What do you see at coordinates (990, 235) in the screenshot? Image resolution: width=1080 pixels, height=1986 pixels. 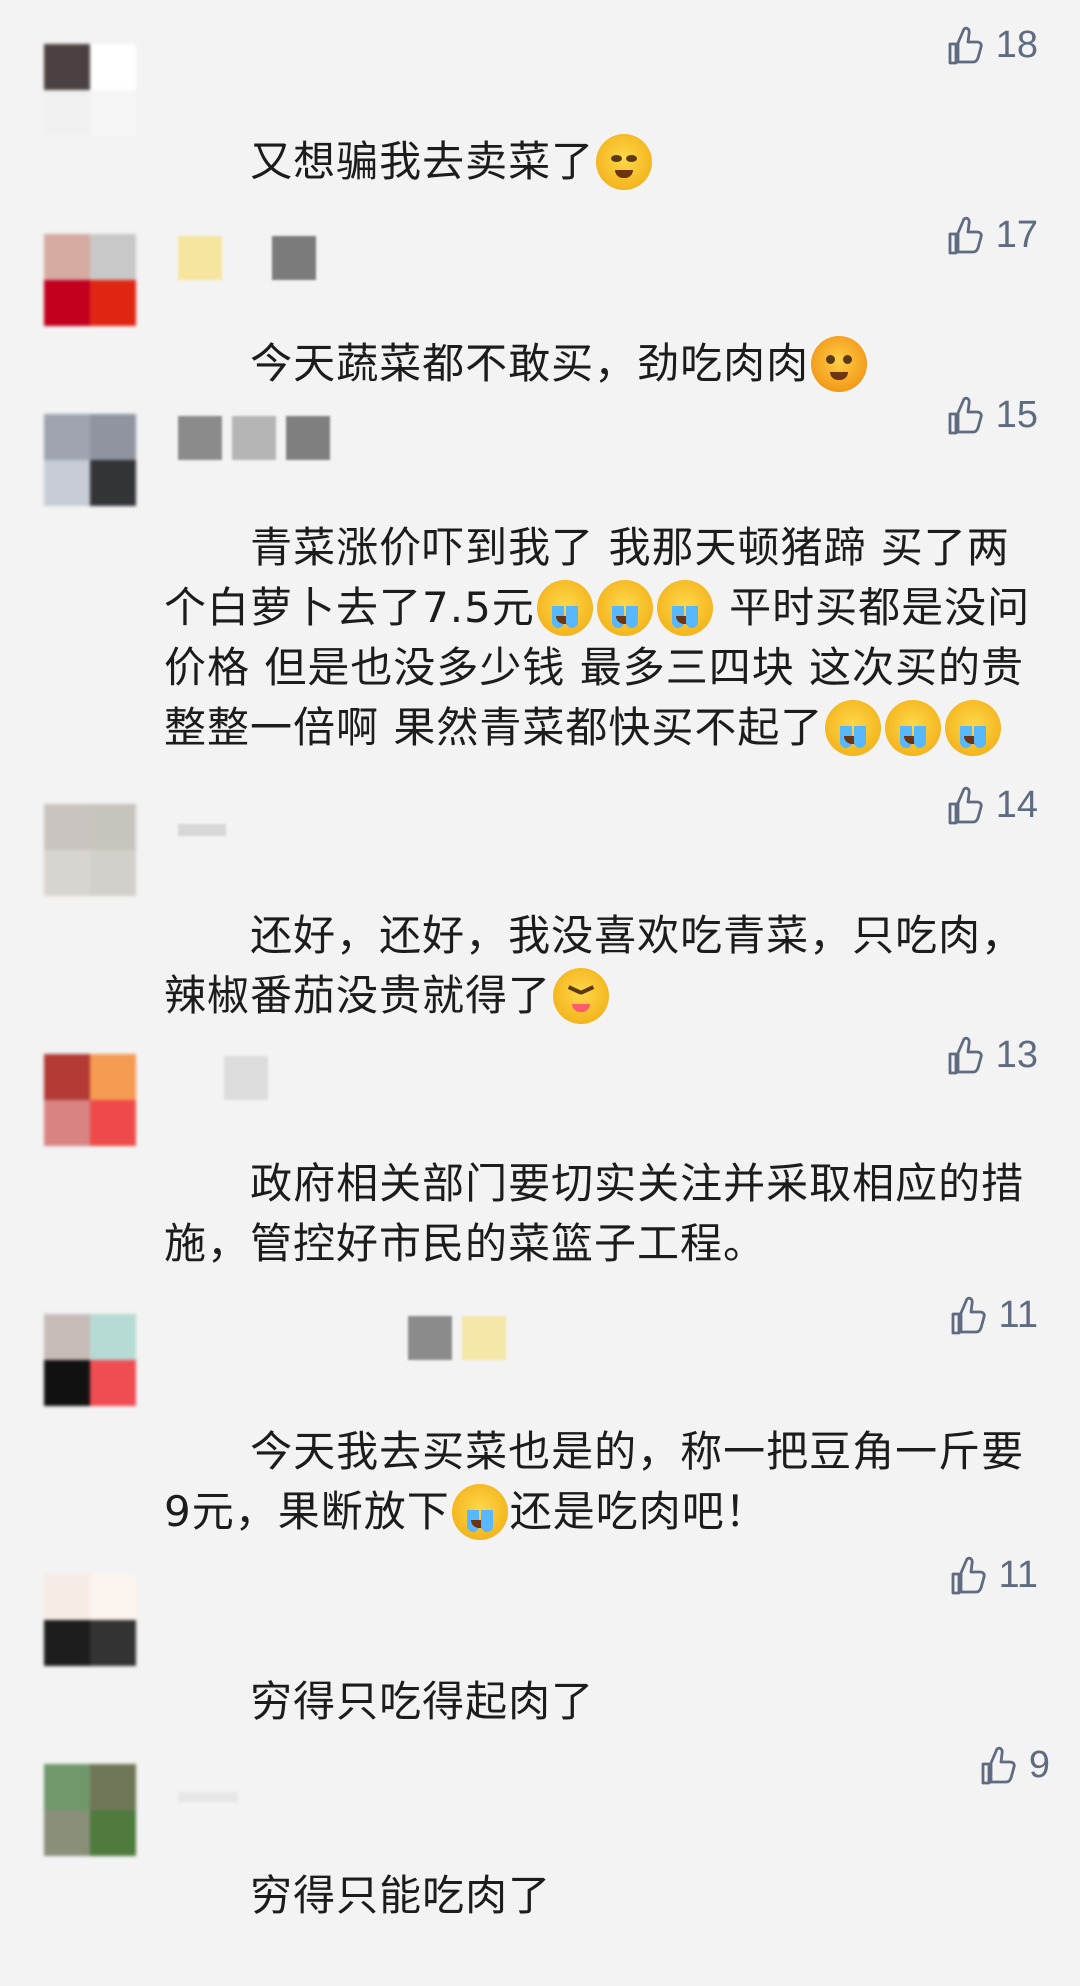 I see `like-button: 17` at bounding box center [990, 235].